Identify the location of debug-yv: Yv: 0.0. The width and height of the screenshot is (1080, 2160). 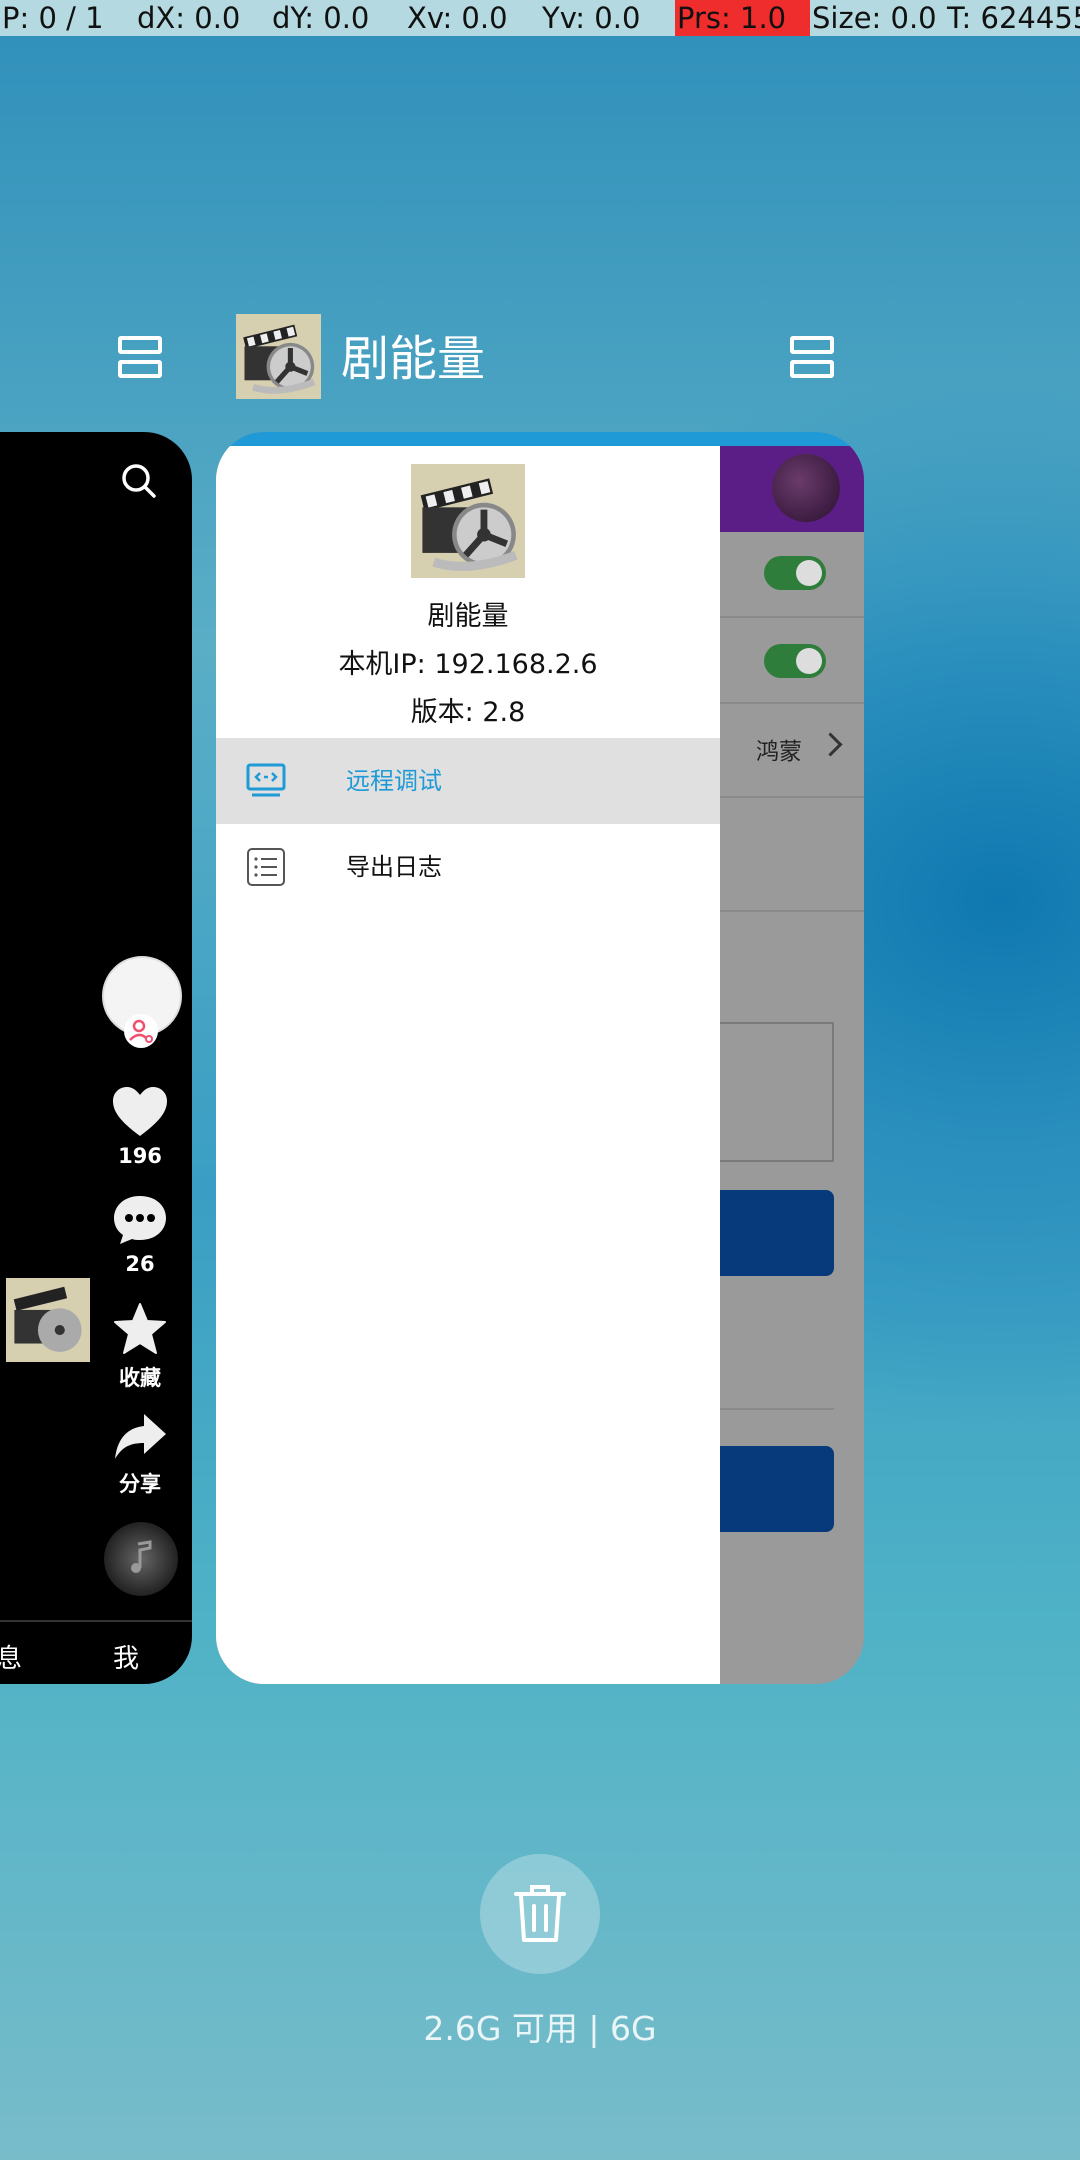
(591, 18).